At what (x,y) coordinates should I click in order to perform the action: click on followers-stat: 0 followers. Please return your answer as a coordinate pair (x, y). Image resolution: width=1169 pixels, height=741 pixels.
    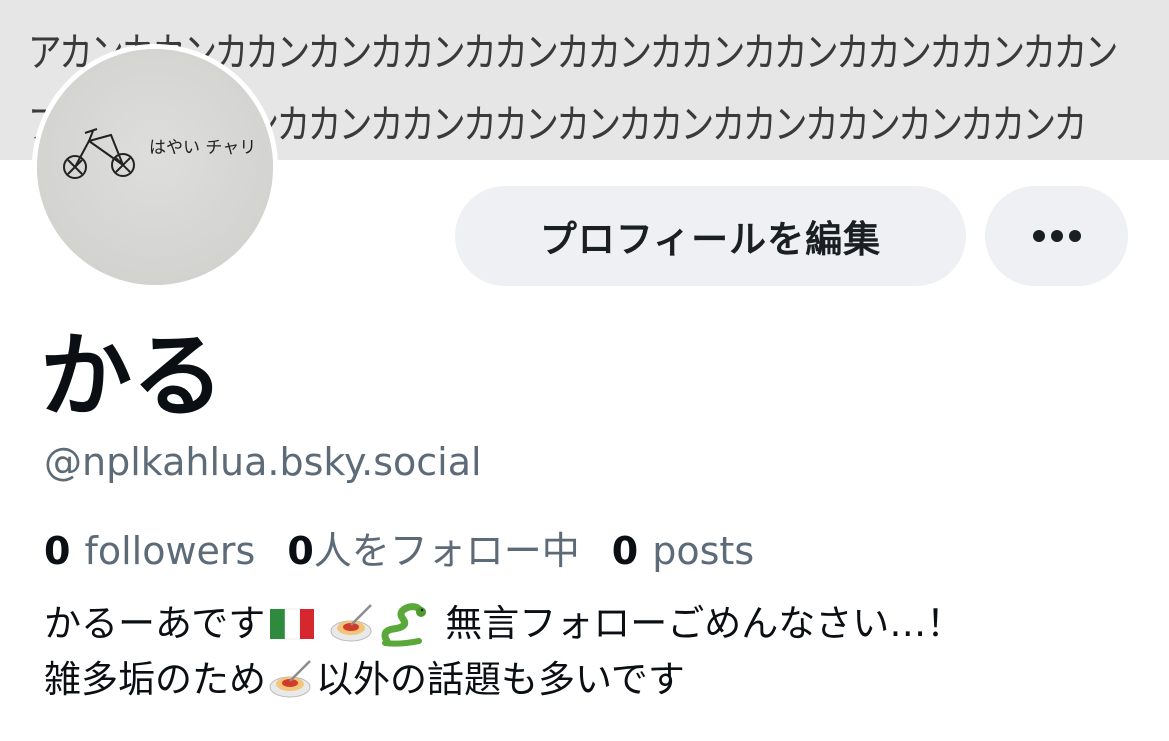
    Looking at the image, I should click on (149, 551).